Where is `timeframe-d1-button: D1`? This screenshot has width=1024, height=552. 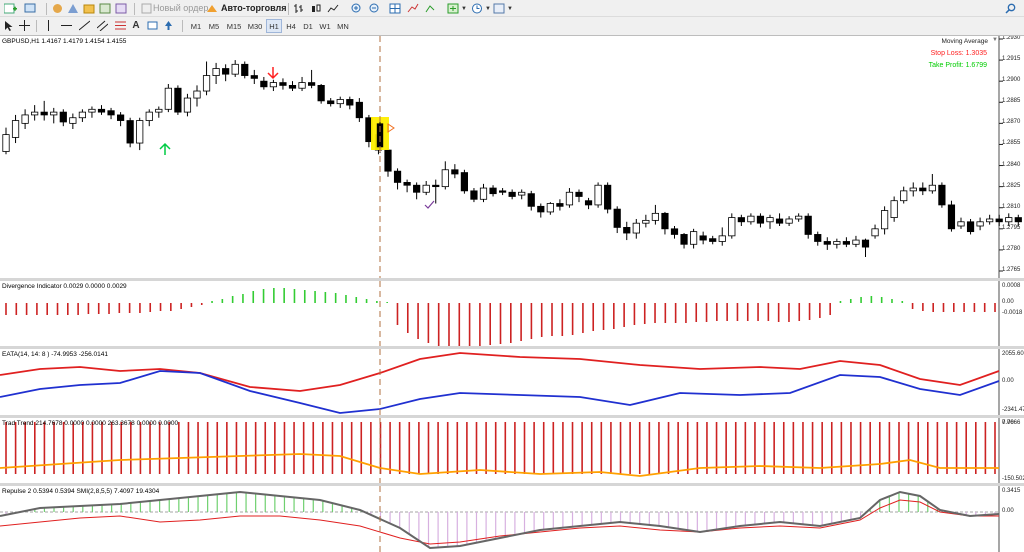 timeframe-d1-button: D1 is located at coordinates (308, 26).